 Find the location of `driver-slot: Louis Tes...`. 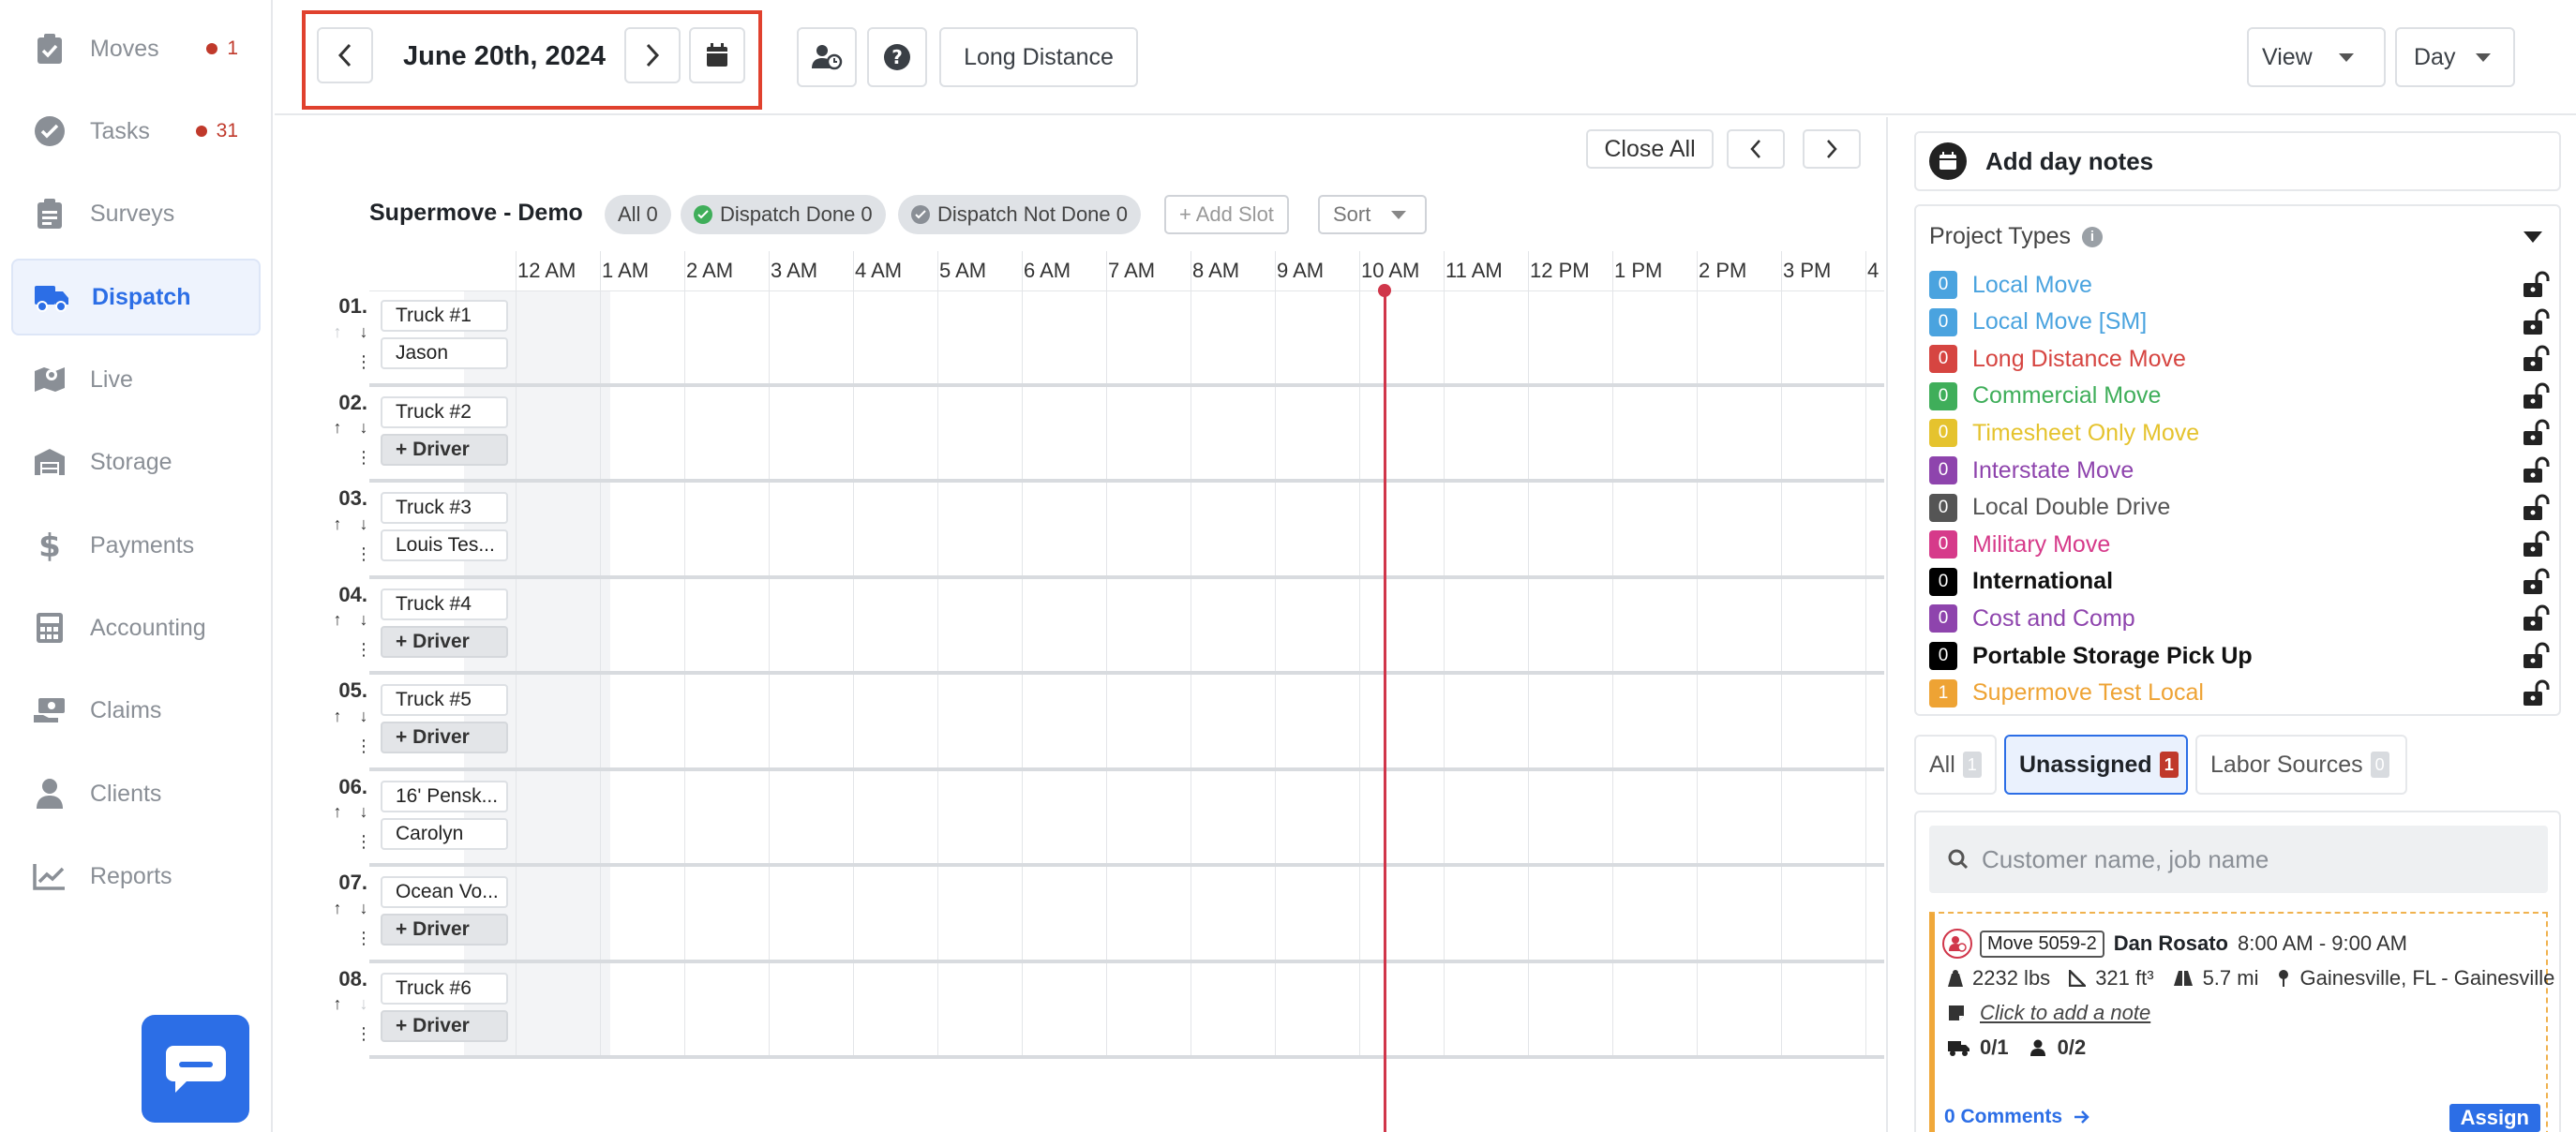

driver-slot: Louis Tes... is located at coordinates (445, 545).